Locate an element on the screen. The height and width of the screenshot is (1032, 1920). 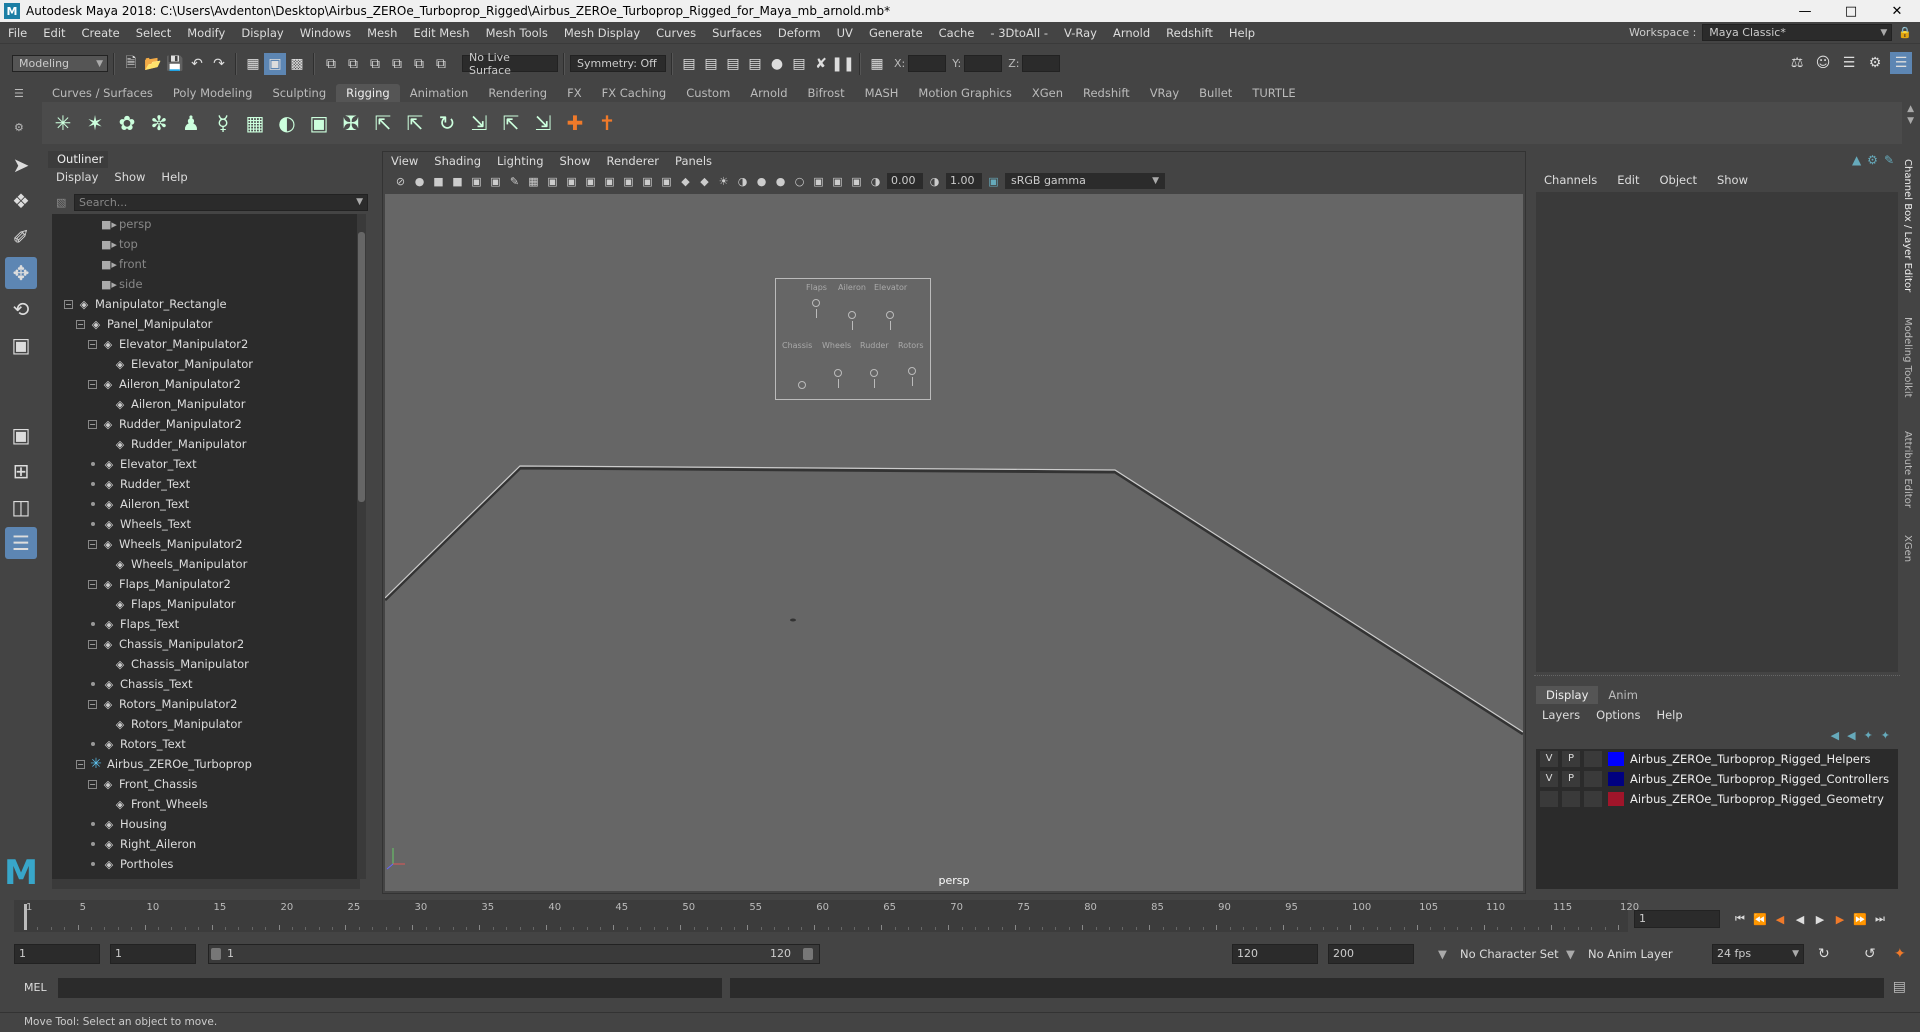
layer-visibility-toggle: V is located at coordinates (1549, 779).